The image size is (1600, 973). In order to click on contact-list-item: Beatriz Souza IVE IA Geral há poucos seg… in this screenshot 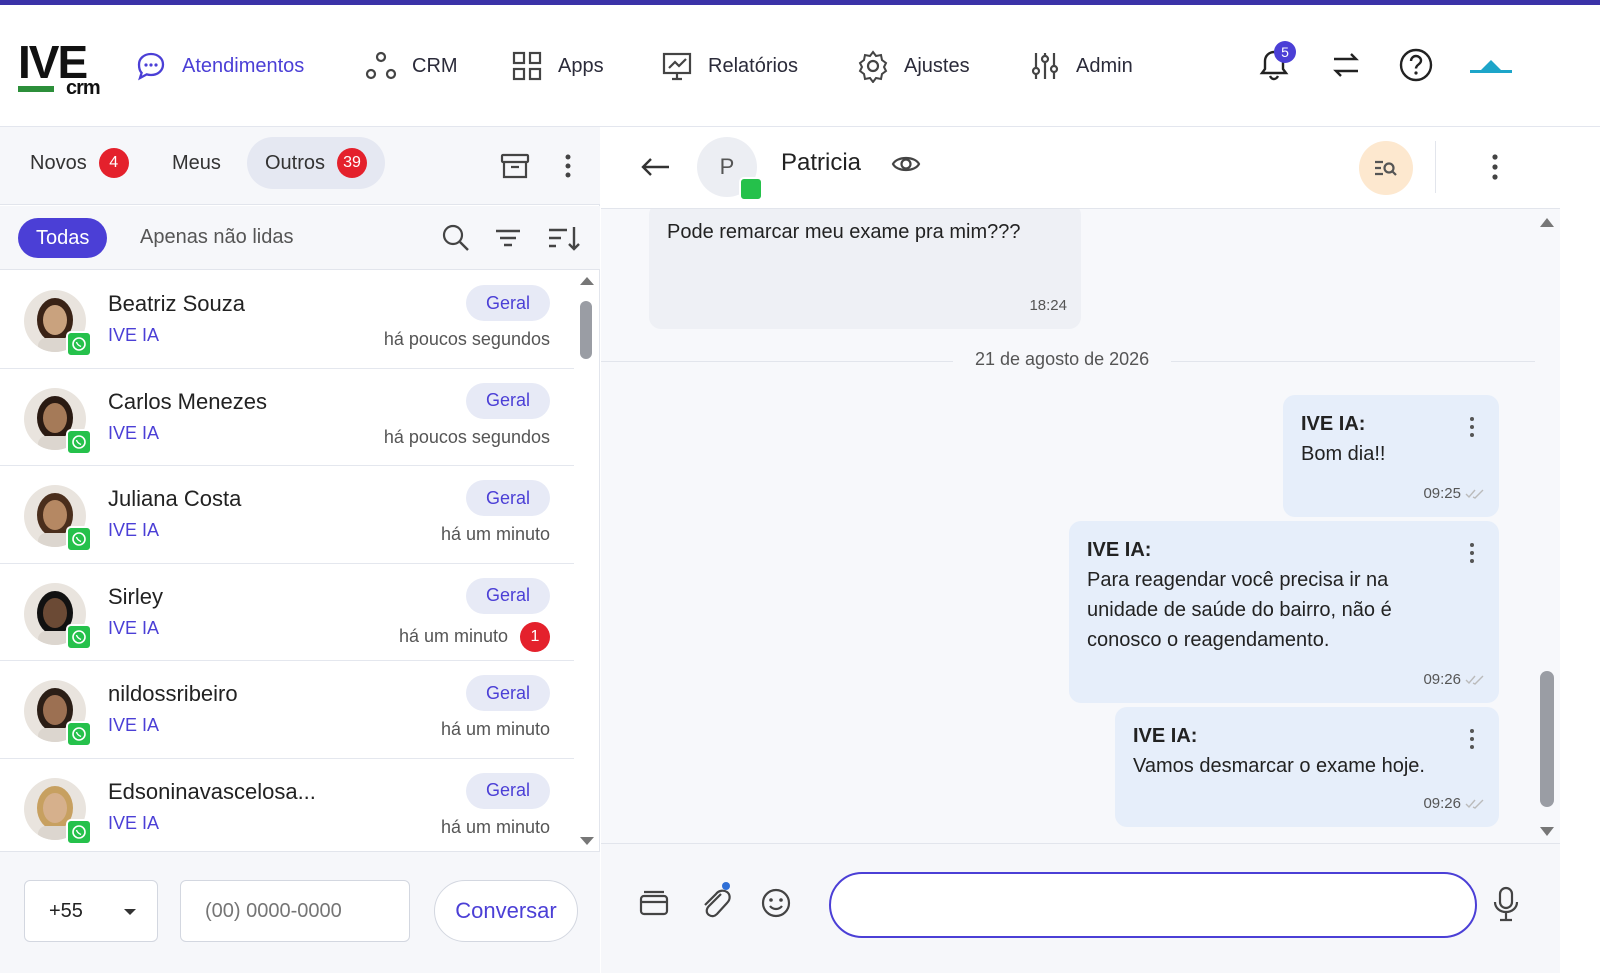, I will do `click(287, 320)`.